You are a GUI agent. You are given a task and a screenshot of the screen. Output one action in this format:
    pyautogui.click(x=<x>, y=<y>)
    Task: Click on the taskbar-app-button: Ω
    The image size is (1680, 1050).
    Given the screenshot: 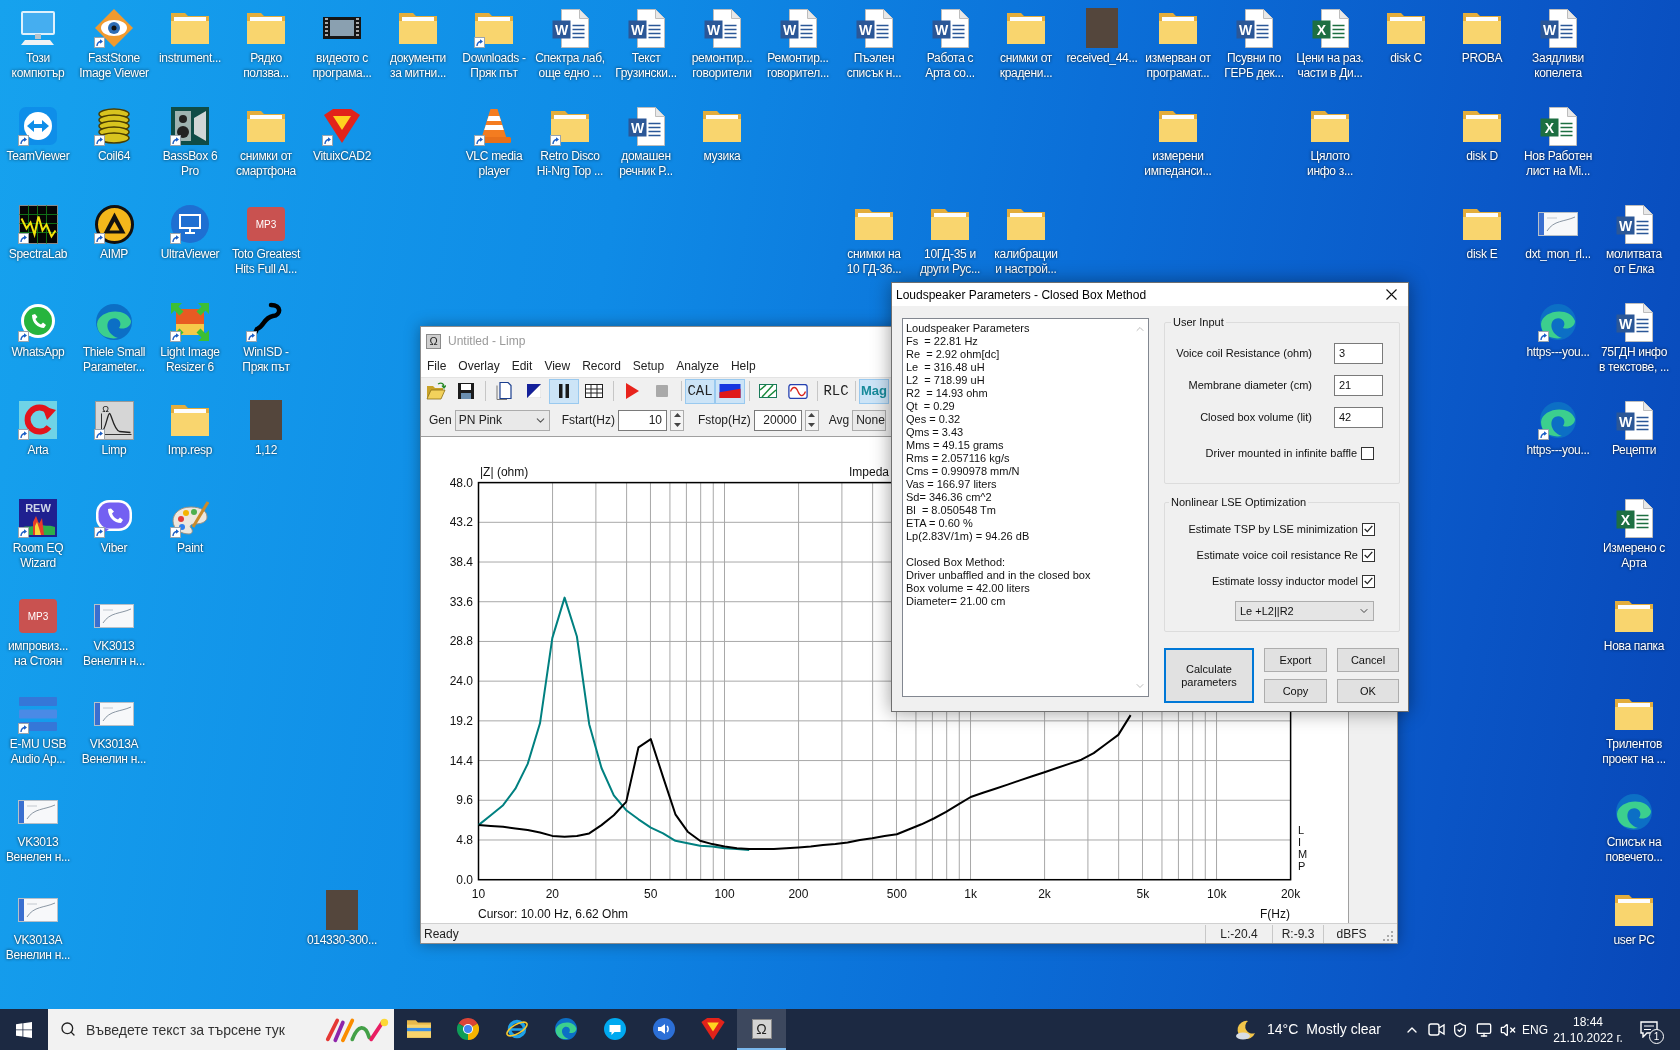 What is the action you would take?
    pyautogui.click(x=761, y=1029)
    